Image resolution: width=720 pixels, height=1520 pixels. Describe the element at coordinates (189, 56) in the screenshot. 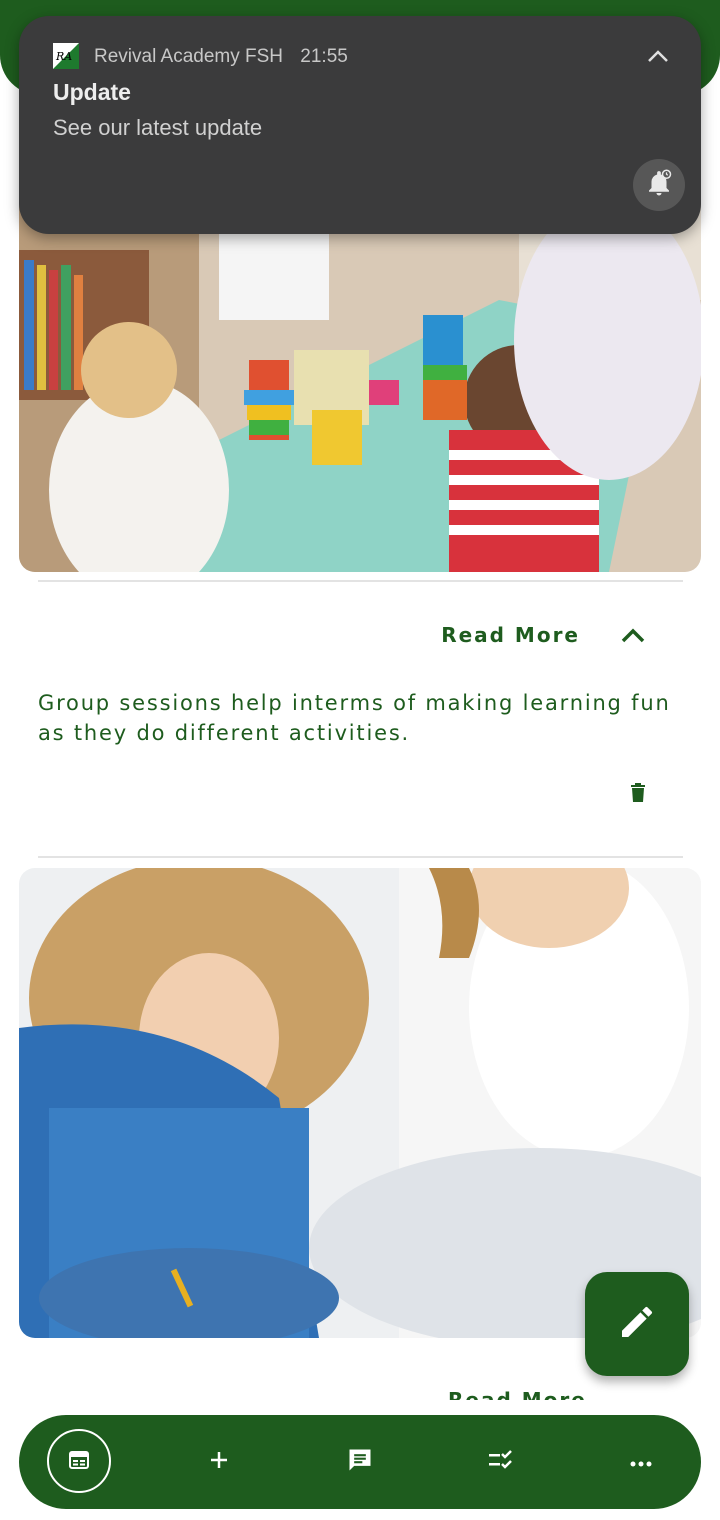

I see `notification-app-name: Revival Academy FSH` at that location.